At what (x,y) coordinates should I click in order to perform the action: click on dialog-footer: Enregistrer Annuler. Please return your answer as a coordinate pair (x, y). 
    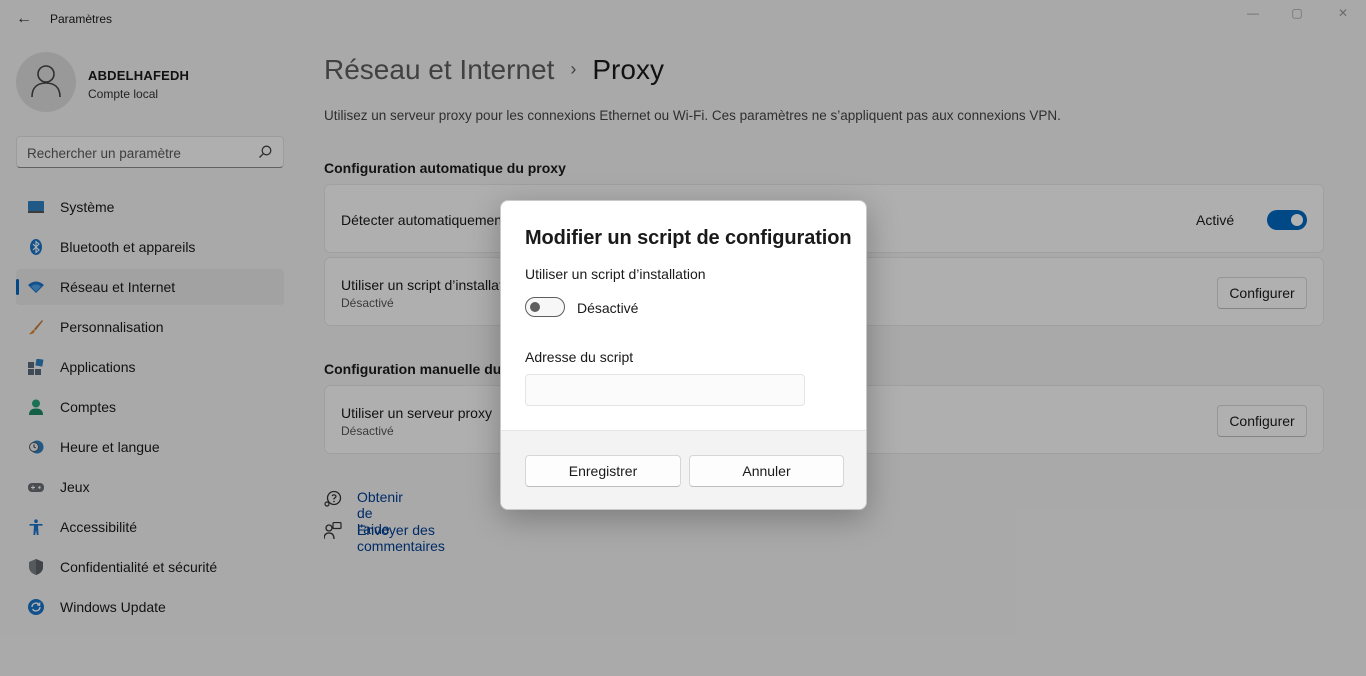
    Looking at the image, I should click on (683, 469).